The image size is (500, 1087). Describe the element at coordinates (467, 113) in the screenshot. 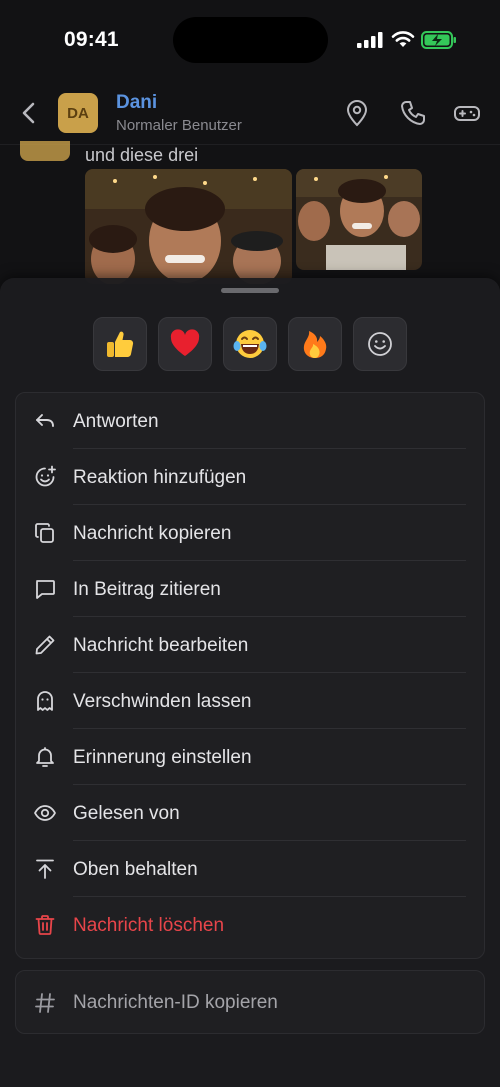

I see `gamepad-icon` at that location.